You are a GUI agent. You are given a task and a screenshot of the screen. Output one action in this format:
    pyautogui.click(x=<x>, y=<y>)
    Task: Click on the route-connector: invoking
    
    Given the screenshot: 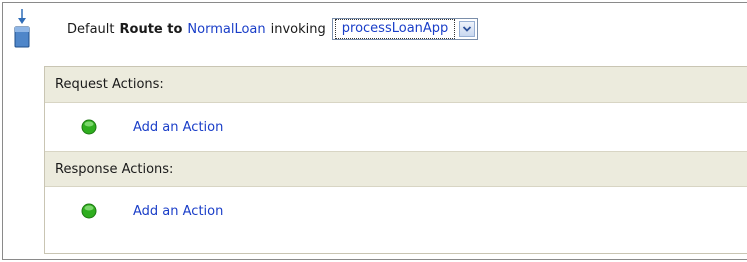 What is the action you would take?
    pyautogui.click(x=298, y=29)
    